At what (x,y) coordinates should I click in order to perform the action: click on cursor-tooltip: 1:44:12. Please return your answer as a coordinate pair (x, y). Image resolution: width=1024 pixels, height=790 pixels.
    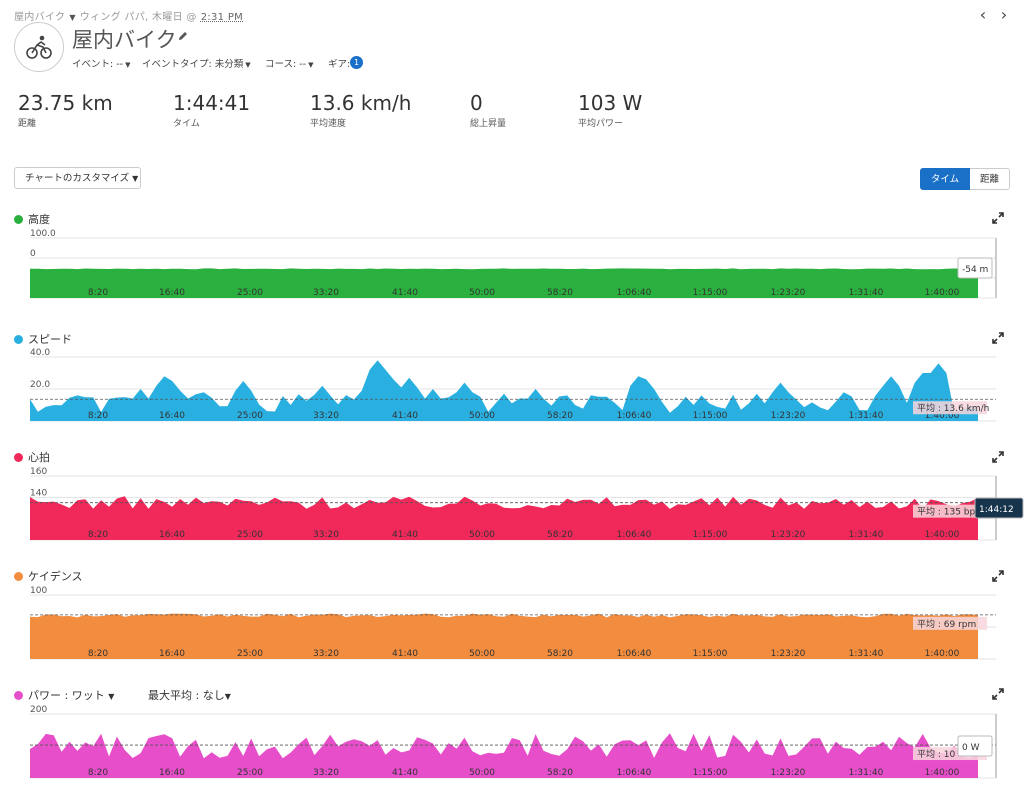
    Looking at the image, I should click on (996, 510).